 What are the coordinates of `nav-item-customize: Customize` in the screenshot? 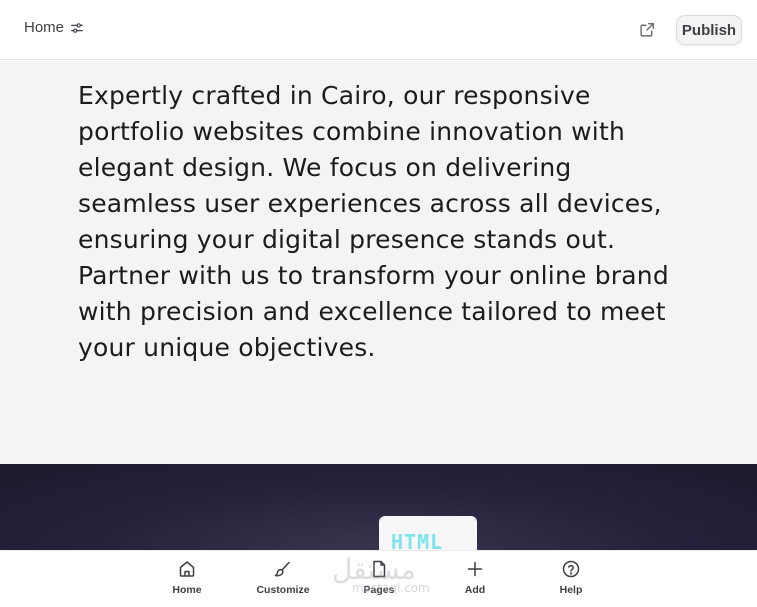 It's located at (283, 577).